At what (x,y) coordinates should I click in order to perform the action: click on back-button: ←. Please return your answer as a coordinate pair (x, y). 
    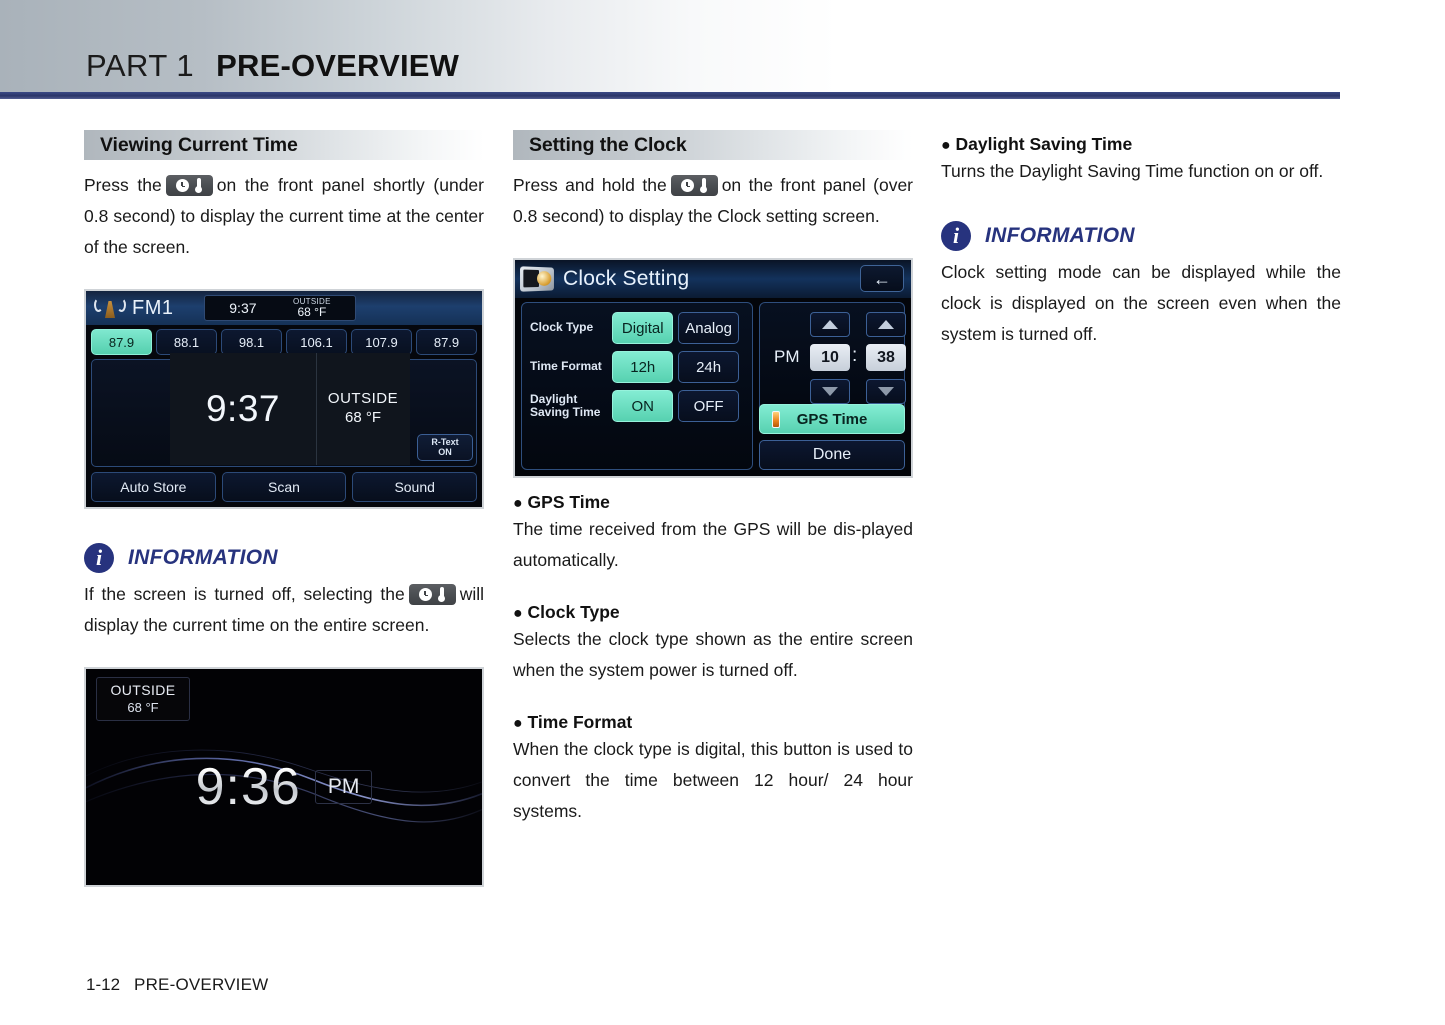
    Looking at the image, I should click on (882, 278).